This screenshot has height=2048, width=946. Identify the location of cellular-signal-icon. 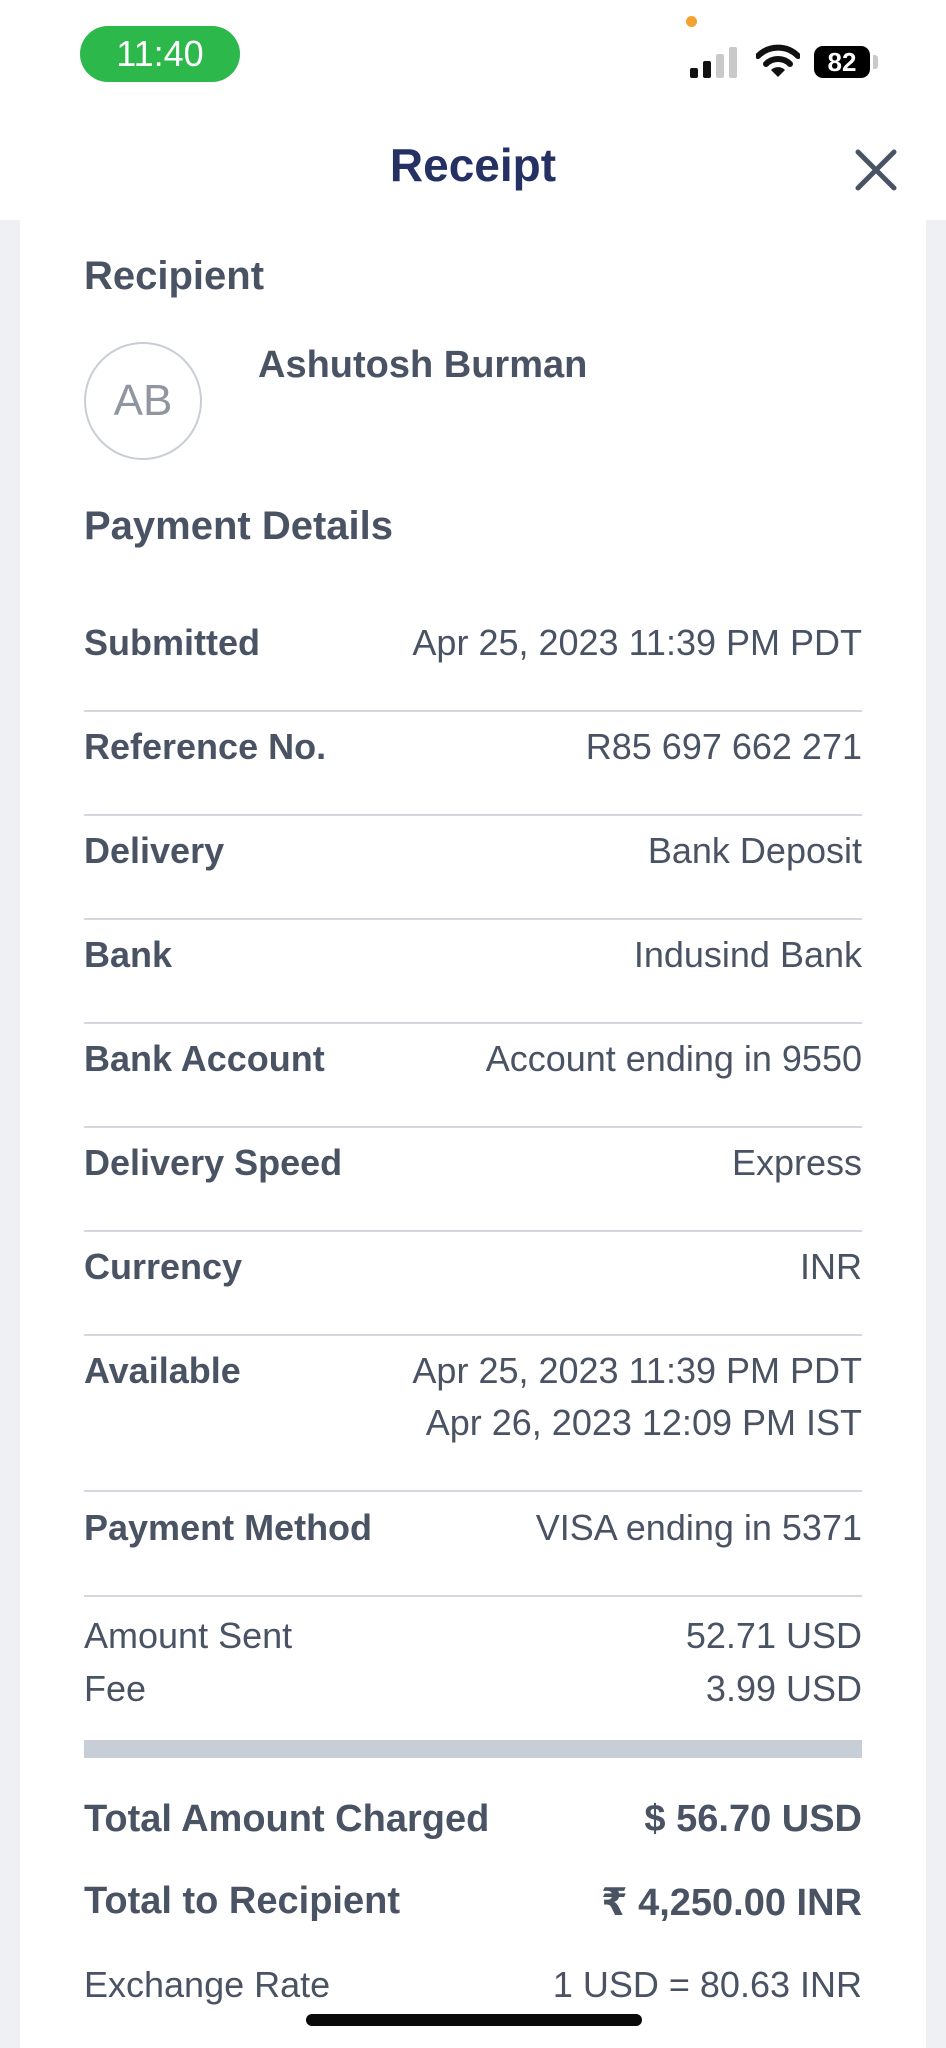
(713, 62).